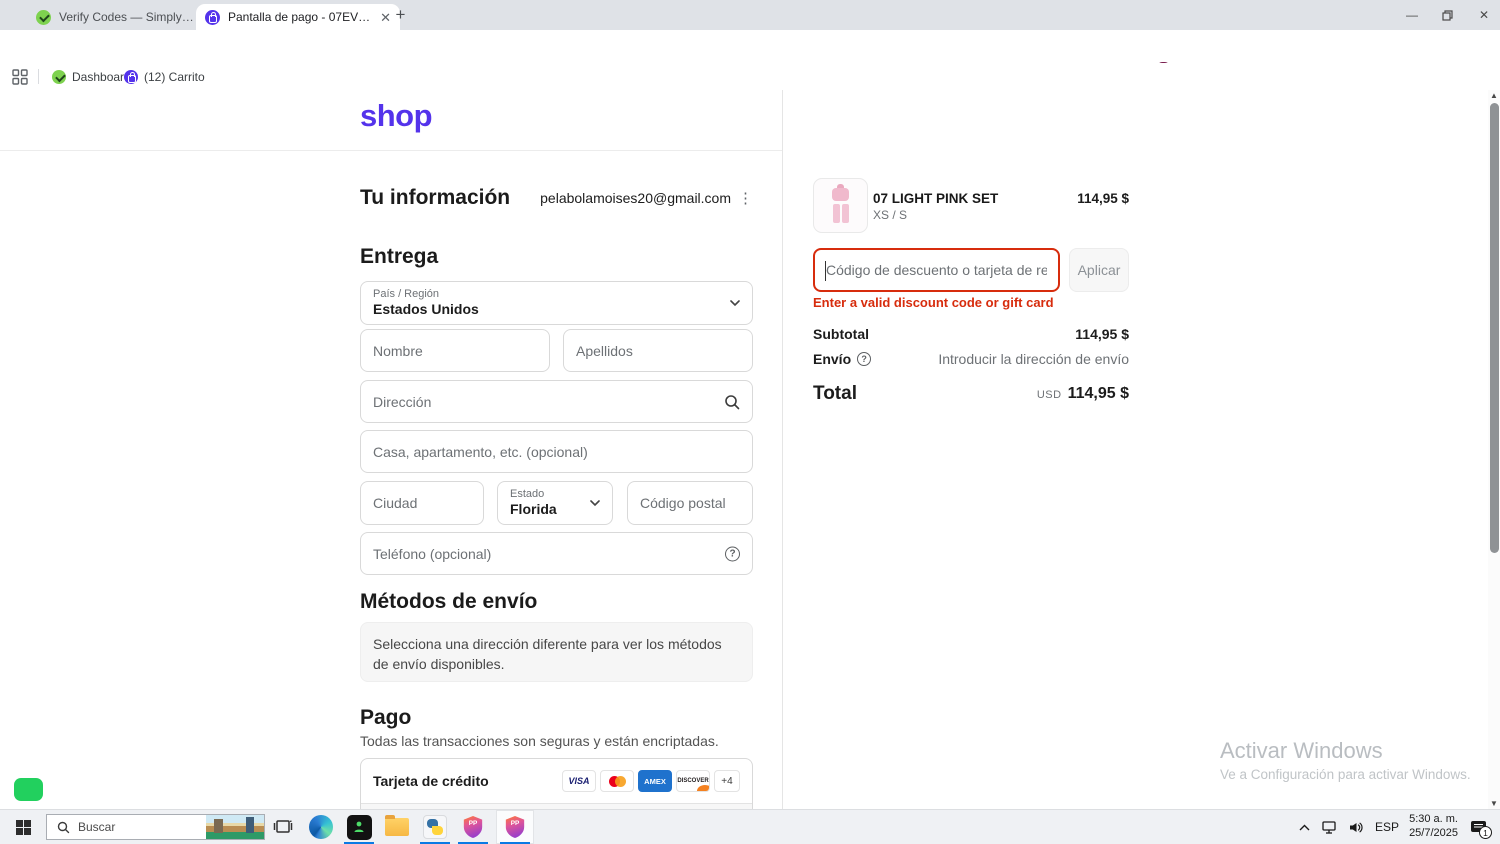 Image resolution: width=1500 pixels, height=844 pixels. Describe the element at coordinates (864, 359) in the screenshot. I see `shipping-help-icon: ?` at that location.